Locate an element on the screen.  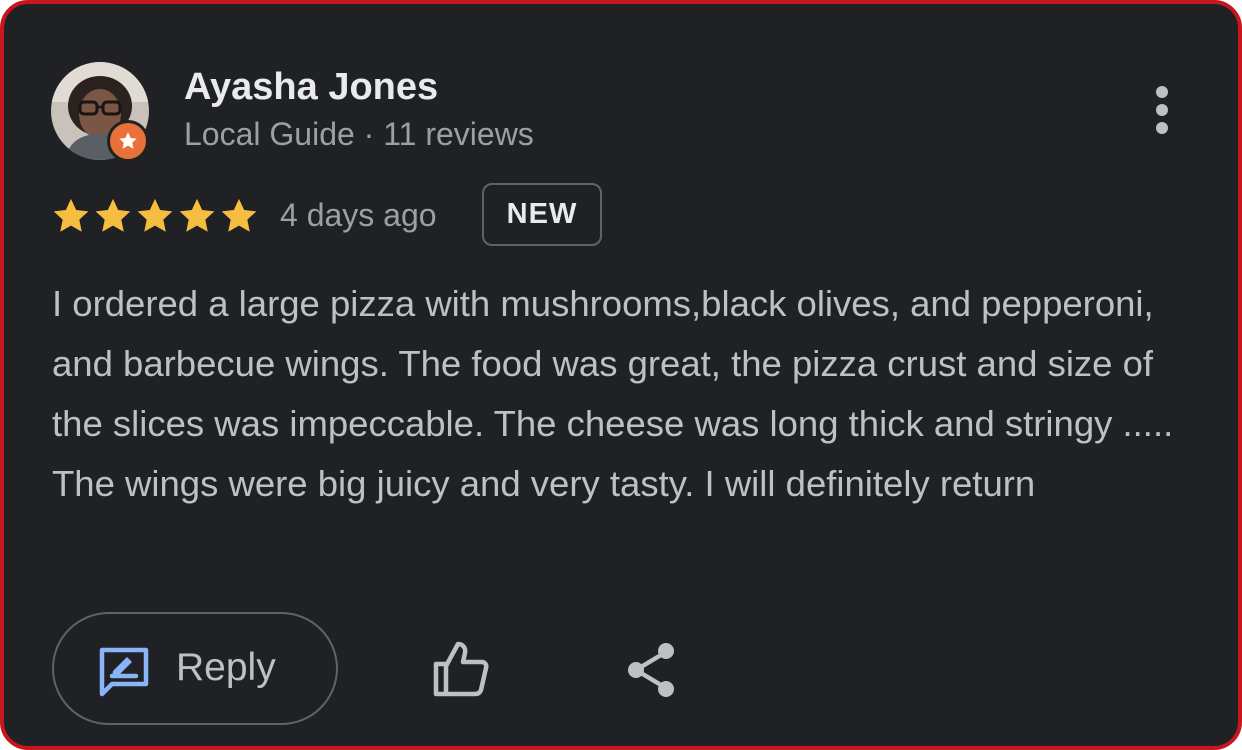
reviewer-meta: Local Guide · 11 reviews is located at coordinates (359, 134).